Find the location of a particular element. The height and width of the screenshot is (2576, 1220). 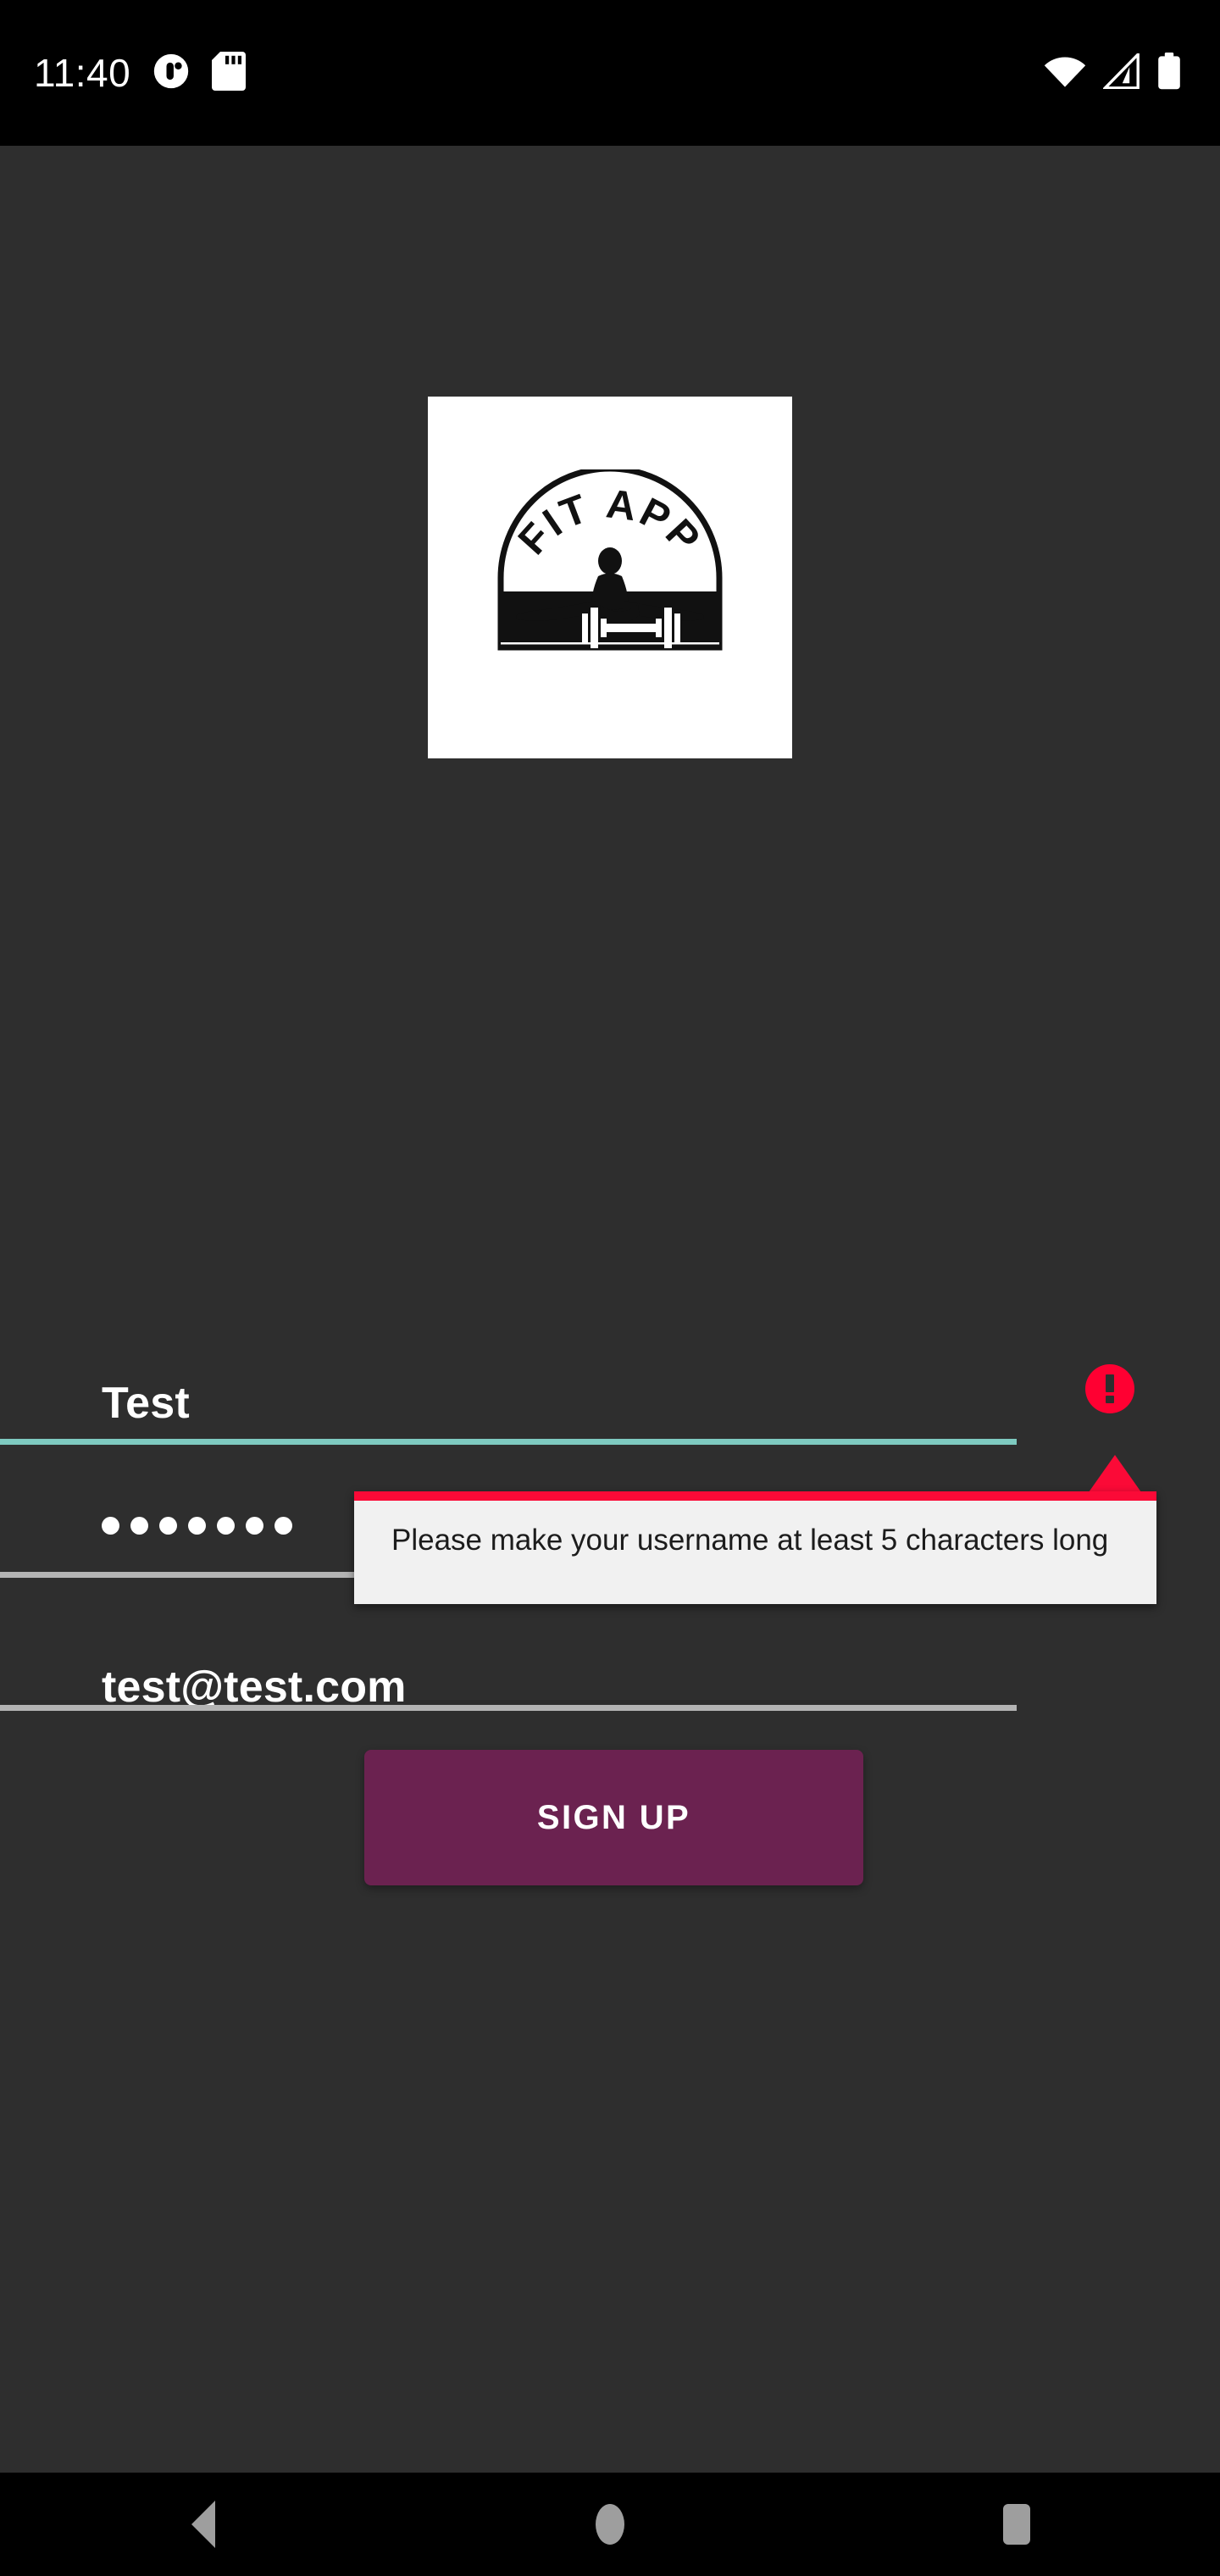

exclamation-glyph is located at coordinates (1110, 1388).